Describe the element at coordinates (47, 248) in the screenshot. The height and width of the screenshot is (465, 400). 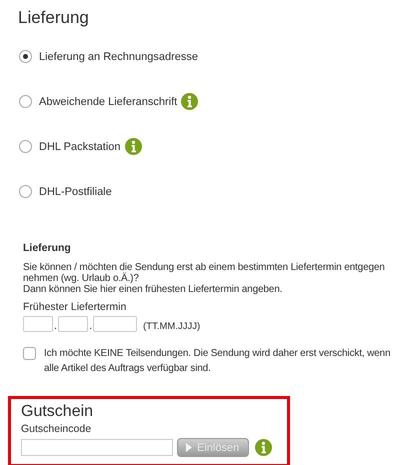
I see `subsection-title: Lieferung` at that location.